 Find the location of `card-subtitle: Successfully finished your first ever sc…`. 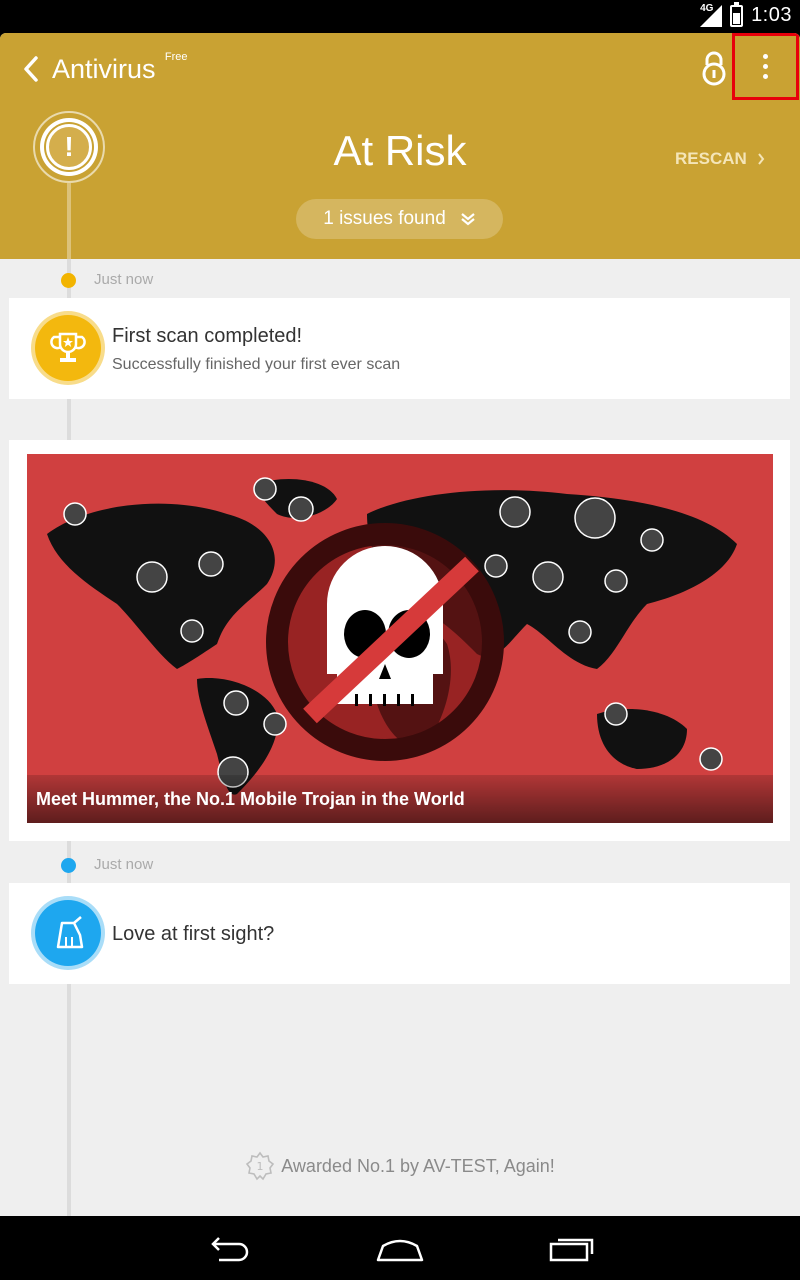

card-subtitle: Successfully finished your first ever sc… is located at coordinates (256, 364).